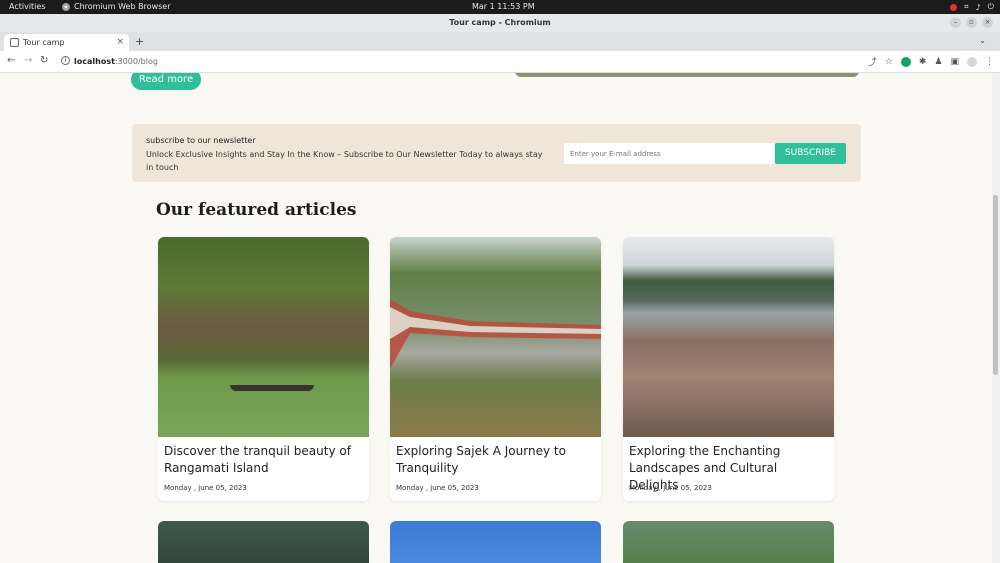  I want to click on globe-icon, so click(14, 42).